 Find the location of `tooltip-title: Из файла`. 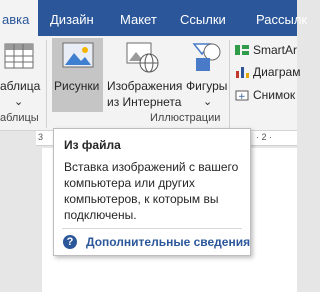

tooltip-title: Из файла is located at coordinates (92, 145).